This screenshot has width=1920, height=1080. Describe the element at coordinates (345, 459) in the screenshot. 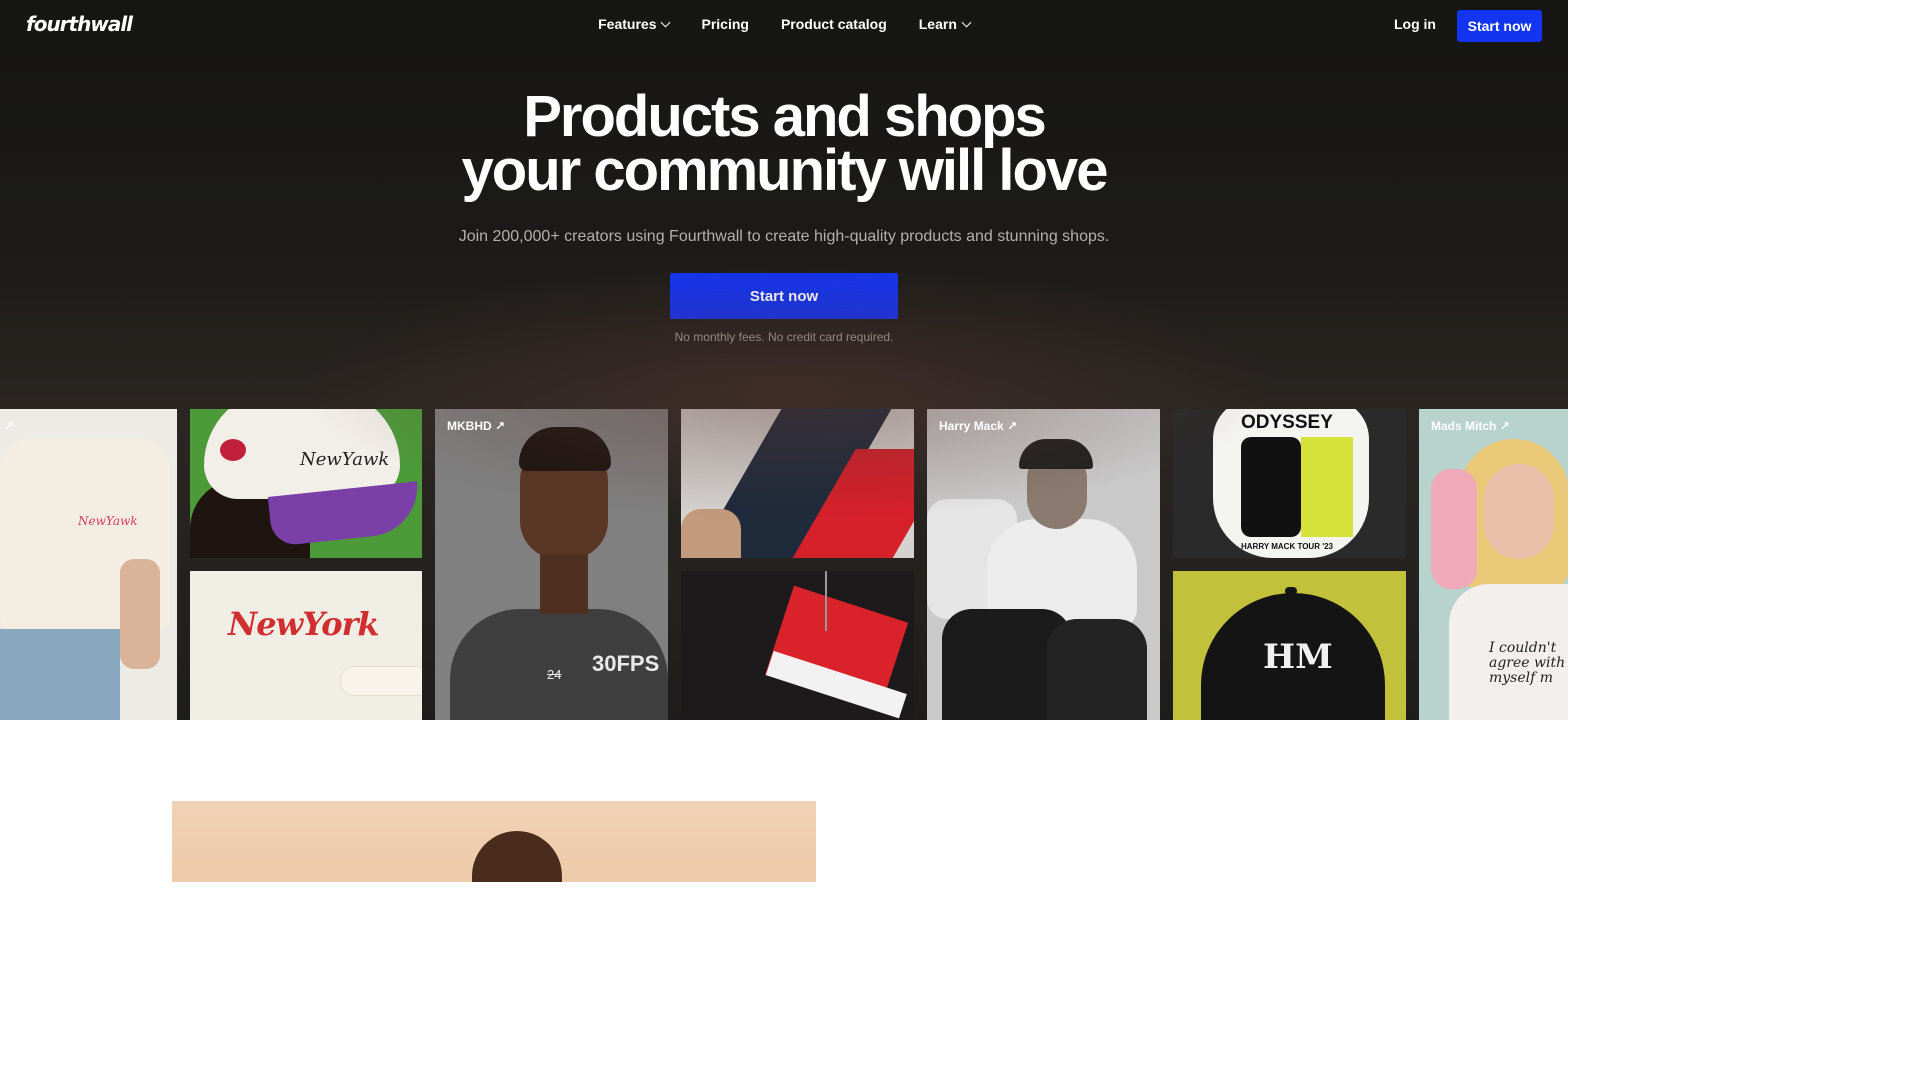

I see `cap-text: NewYawk` at that location.